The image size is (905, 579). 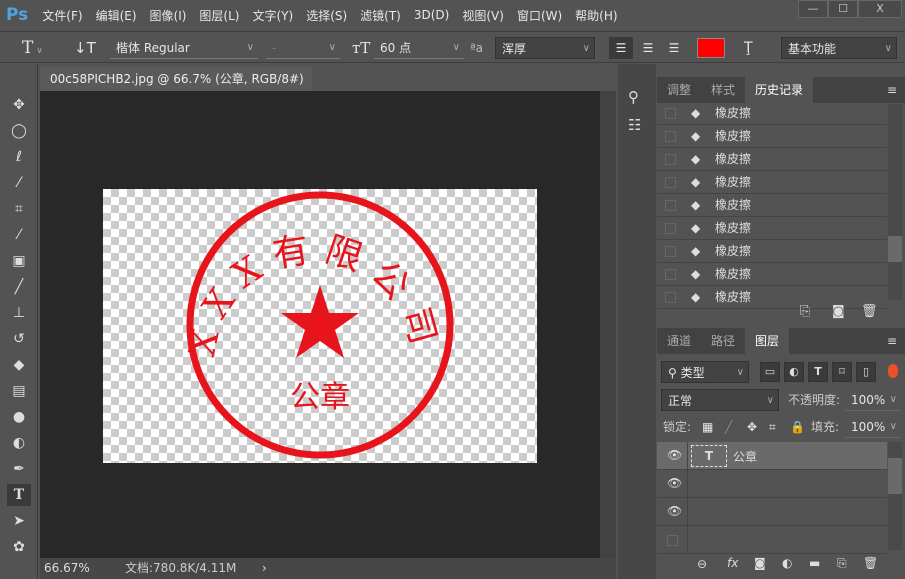 I want to click on panel-menu-icon: ≡, so click(x=892, y=90).